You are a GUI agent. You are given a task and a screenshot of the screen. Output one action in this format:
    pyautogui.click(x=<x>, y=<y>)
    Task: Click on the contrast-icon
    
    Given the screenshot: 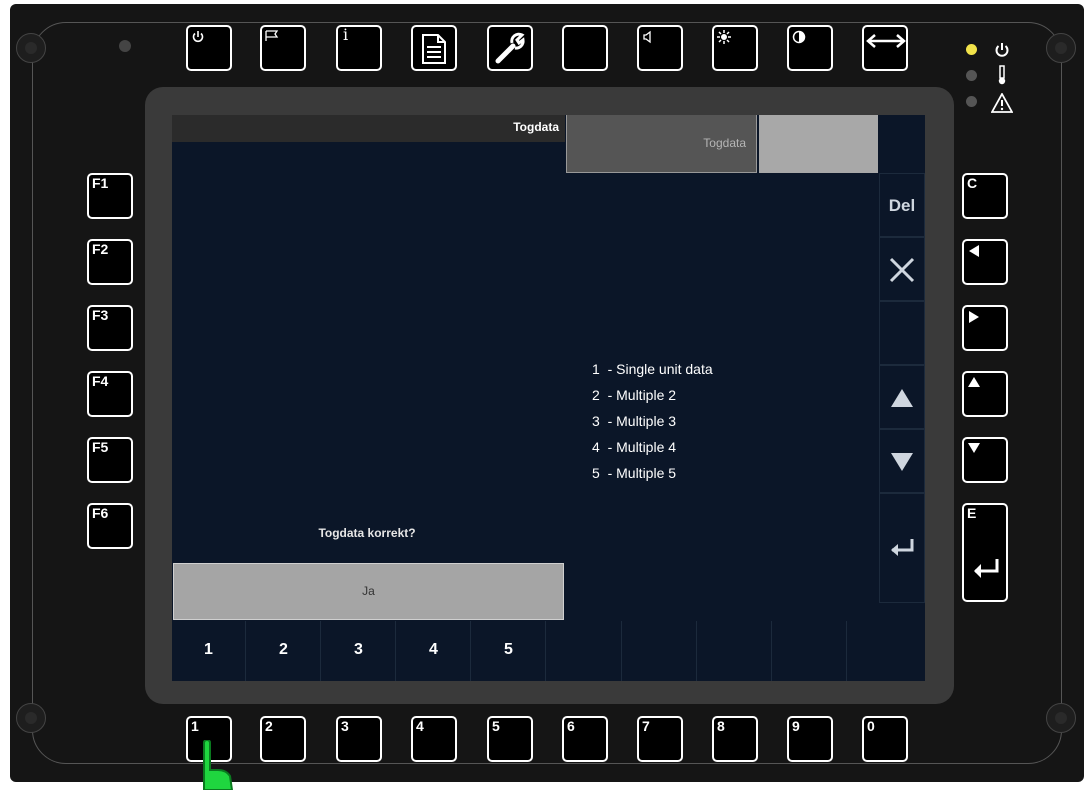 What is the action you would take?
    pyautogui.click(x=799, y=37)
    